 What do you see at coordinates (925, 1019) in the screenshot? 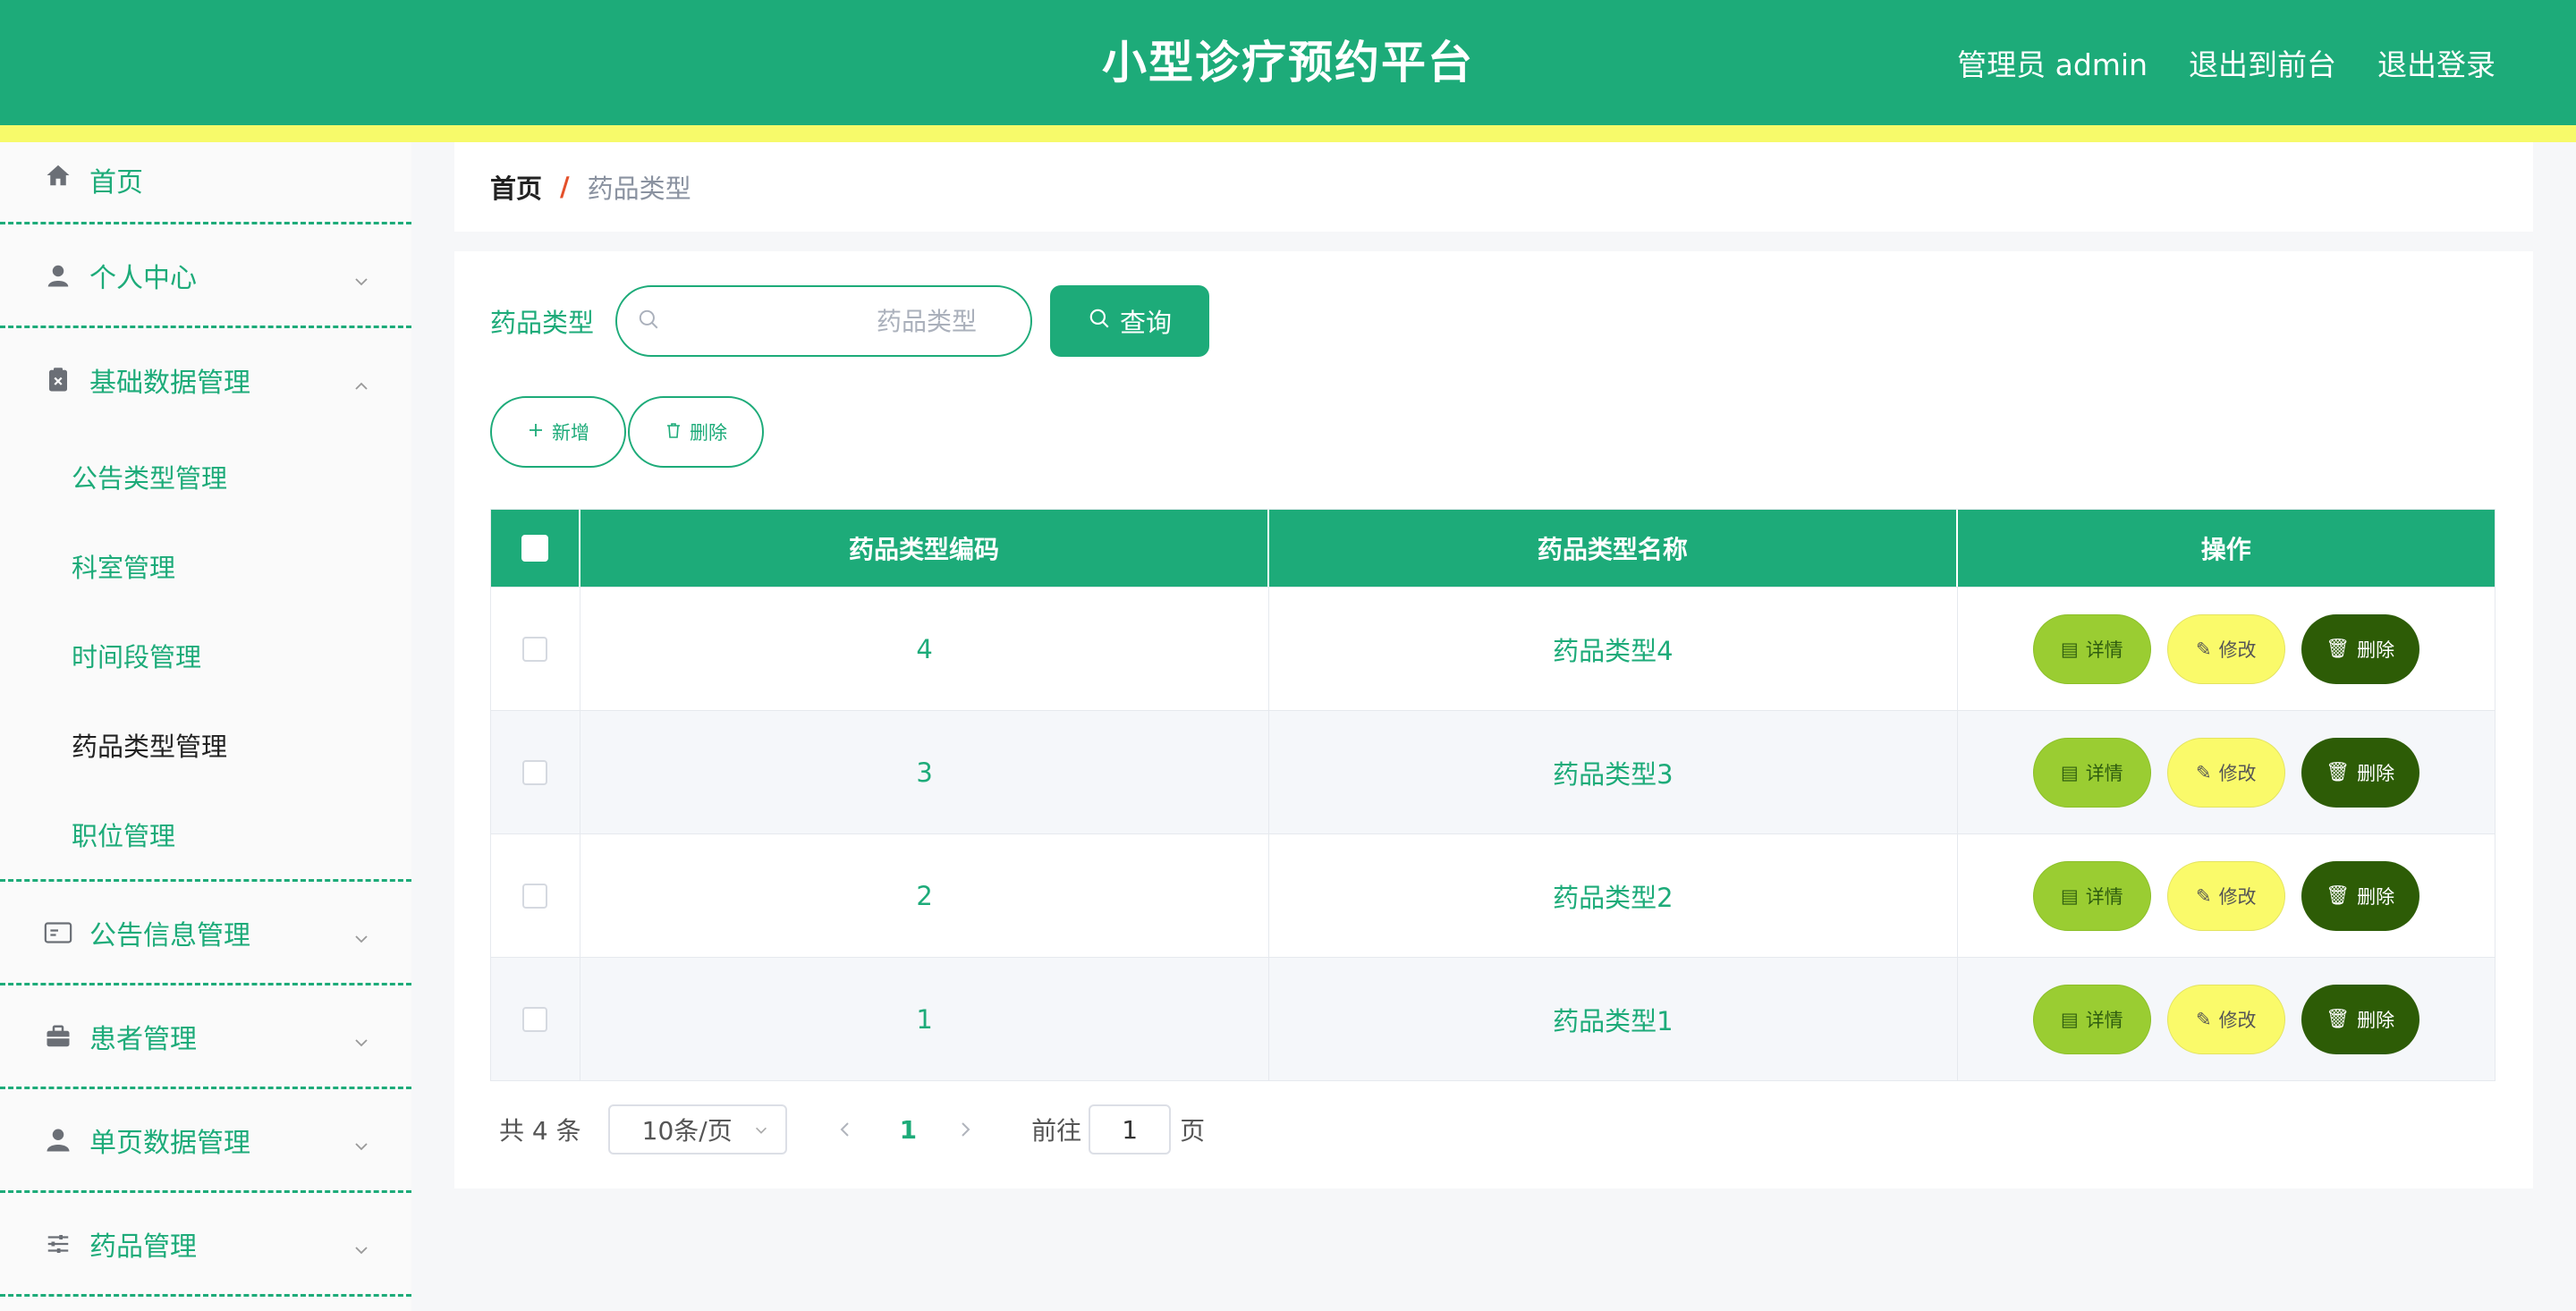
I see `cell-code: 1` at bounding box center [925, 1019].